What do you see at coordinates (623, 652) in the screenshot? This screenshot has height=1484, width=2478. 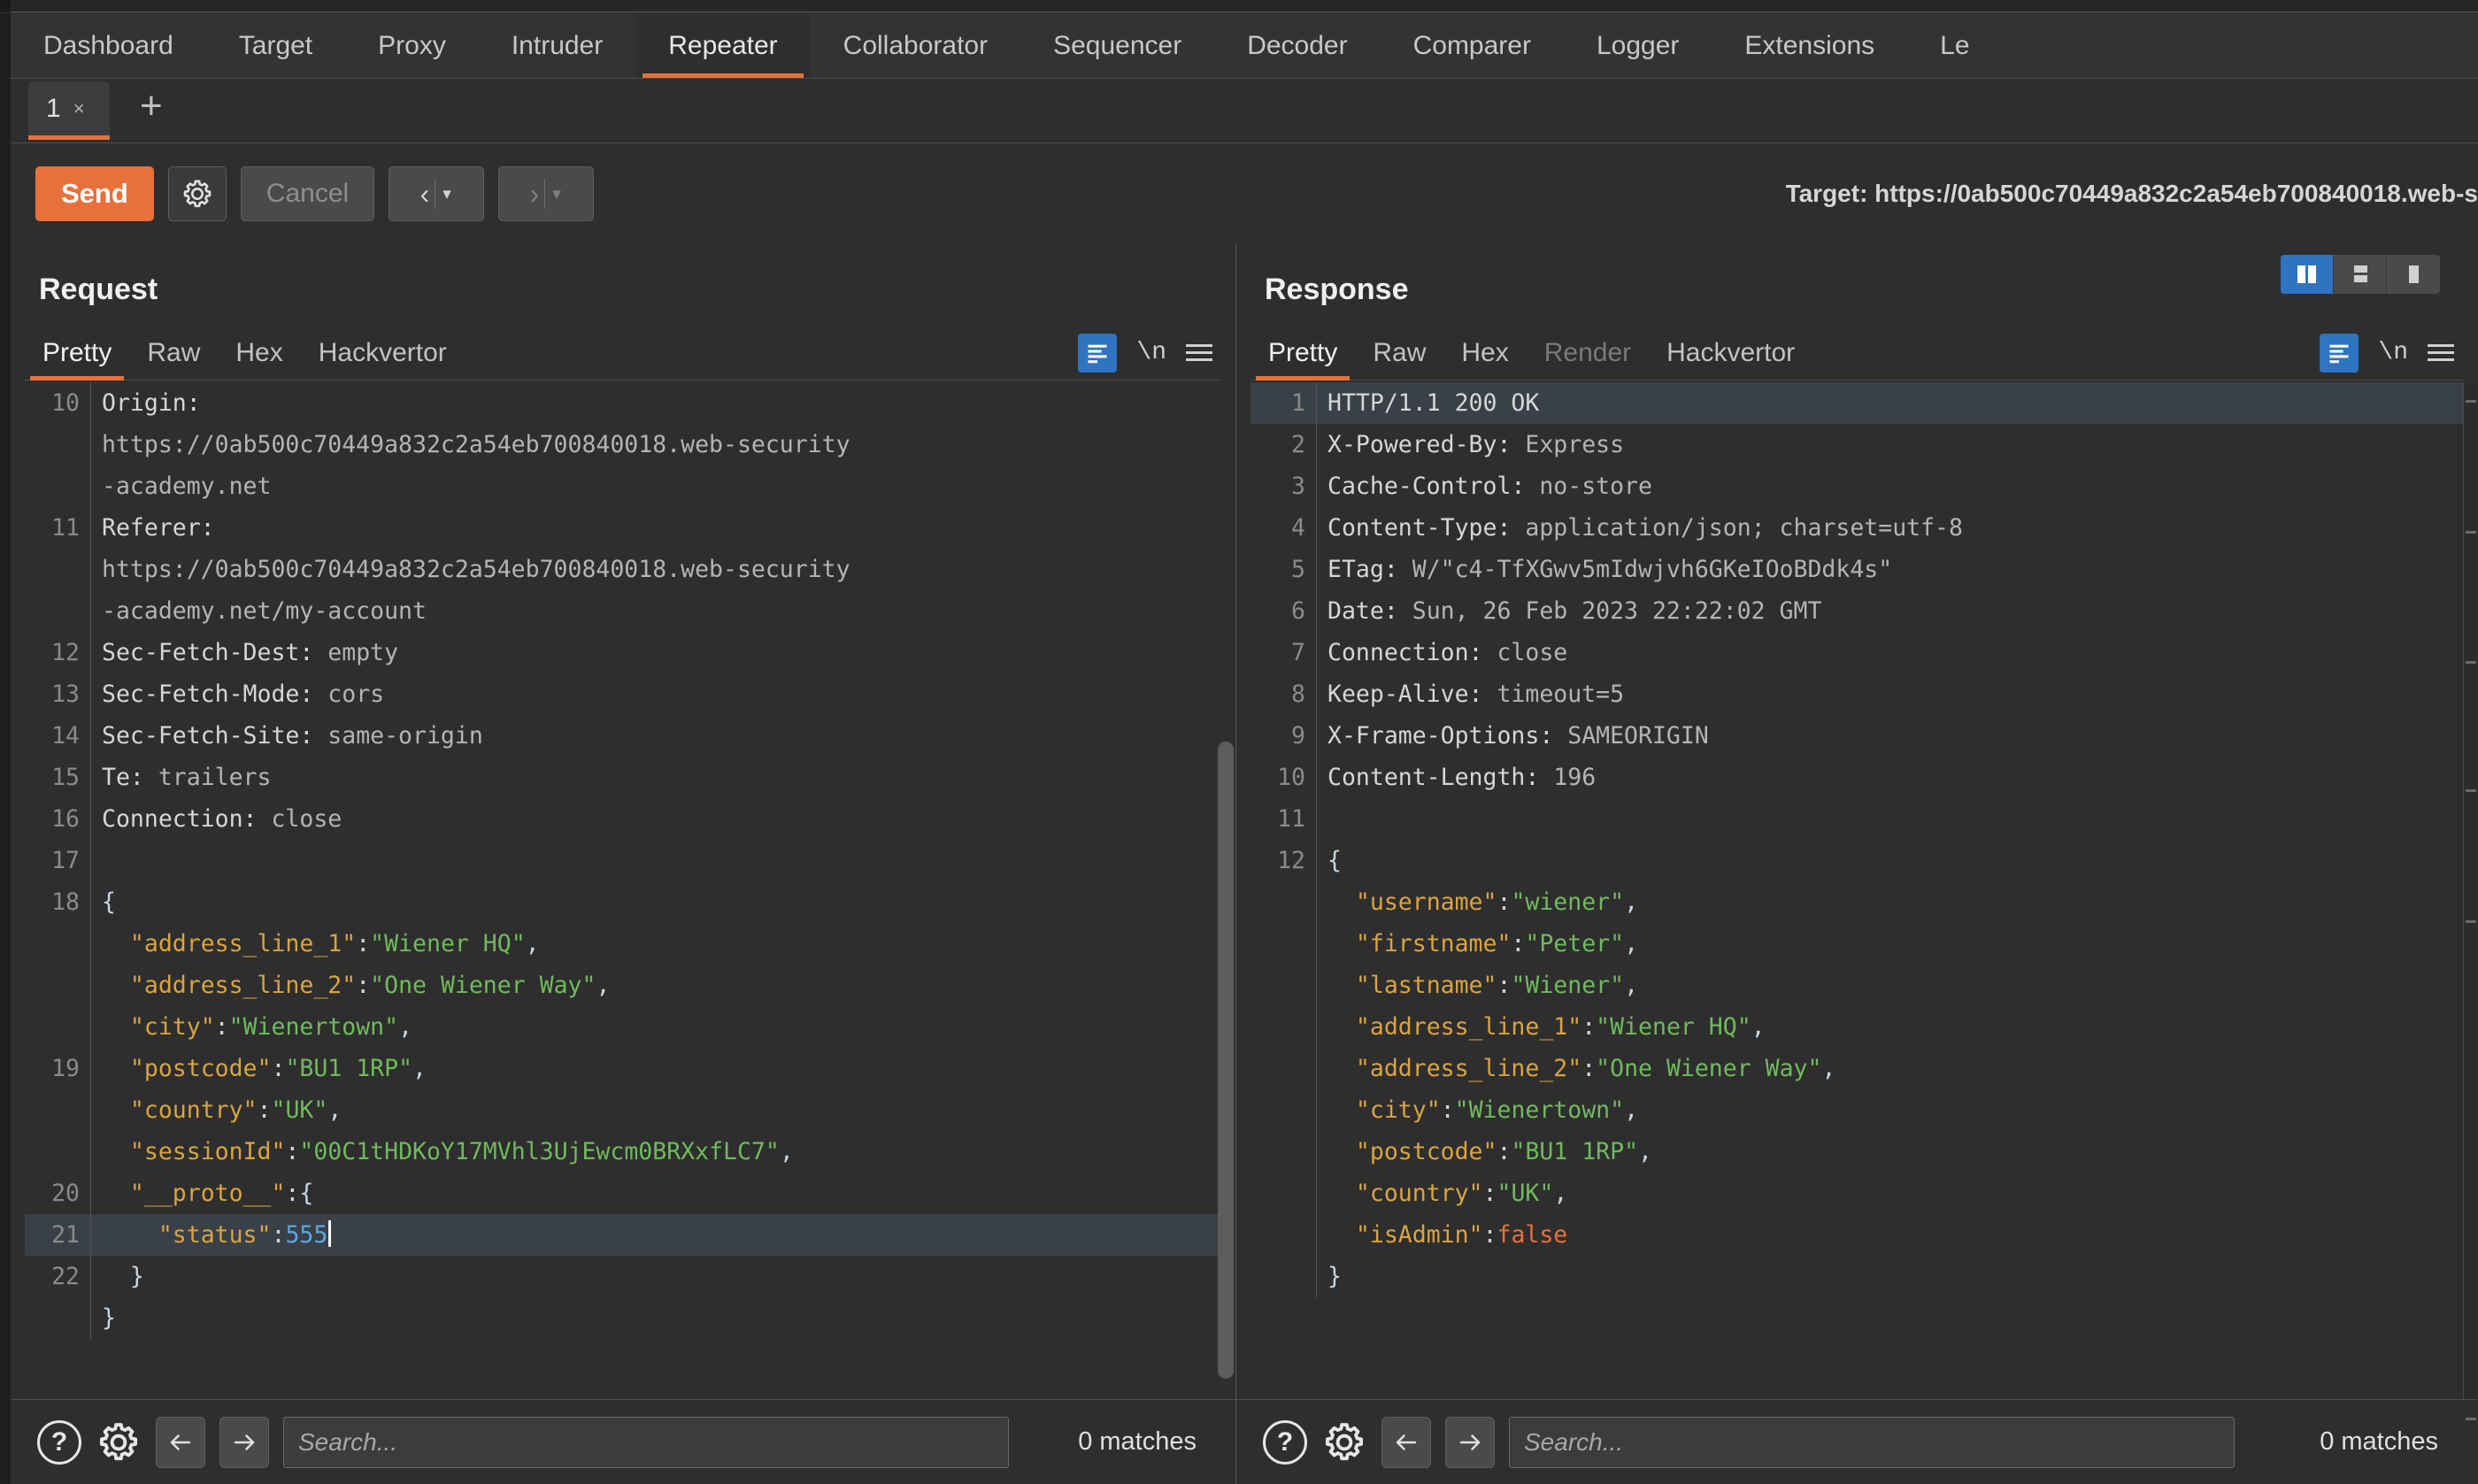 I see `request-code-row: 12 Sec-Fetch-Dest: empty` at bounding box center [623, 652].